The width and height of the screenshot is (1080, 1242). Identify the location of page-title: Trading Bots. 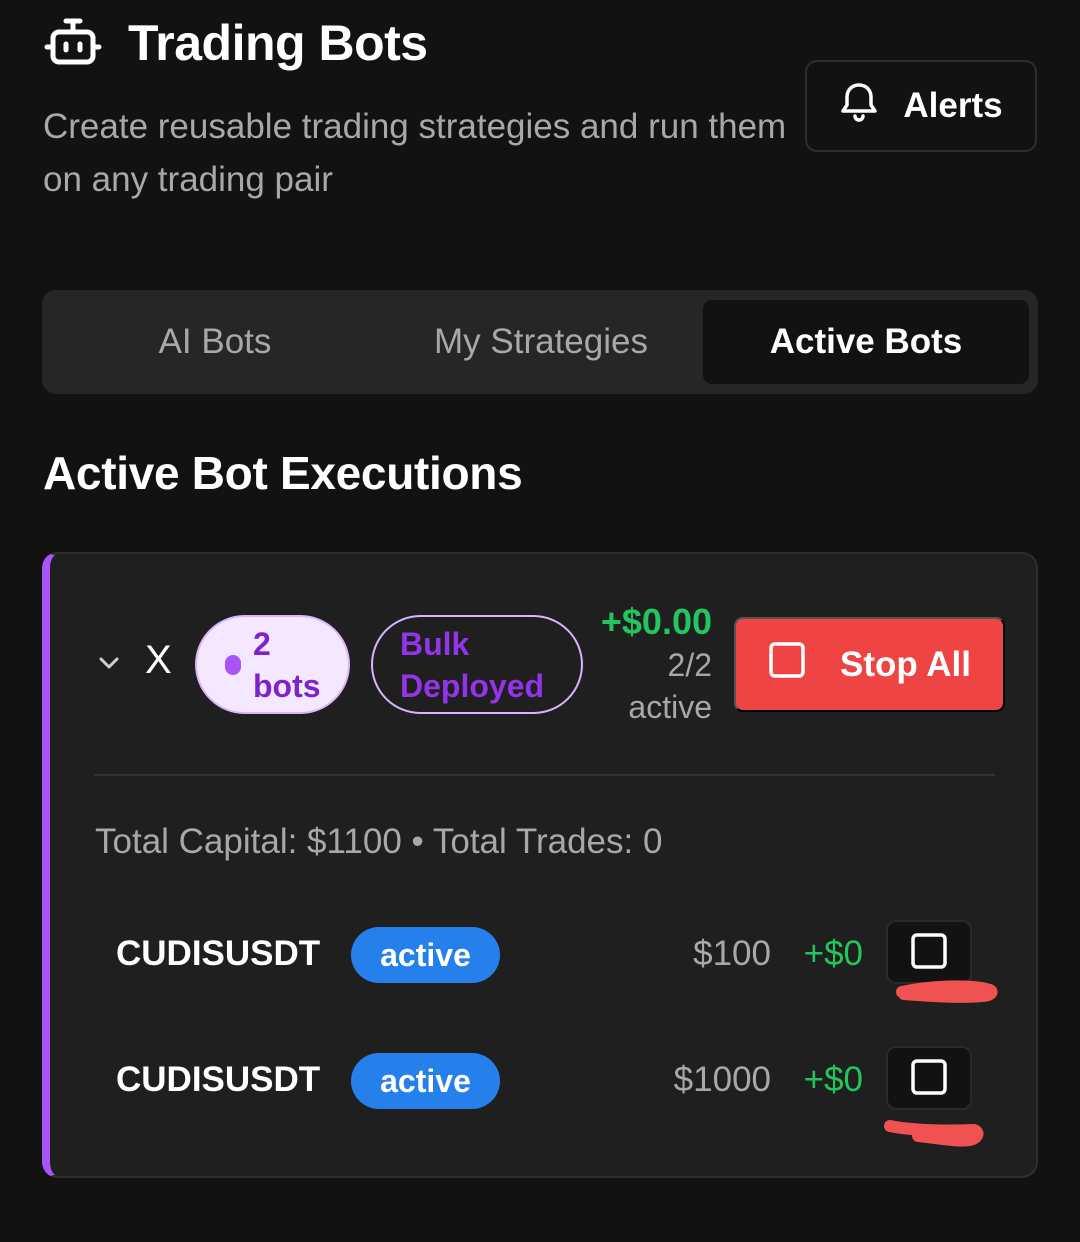
(278, 43).